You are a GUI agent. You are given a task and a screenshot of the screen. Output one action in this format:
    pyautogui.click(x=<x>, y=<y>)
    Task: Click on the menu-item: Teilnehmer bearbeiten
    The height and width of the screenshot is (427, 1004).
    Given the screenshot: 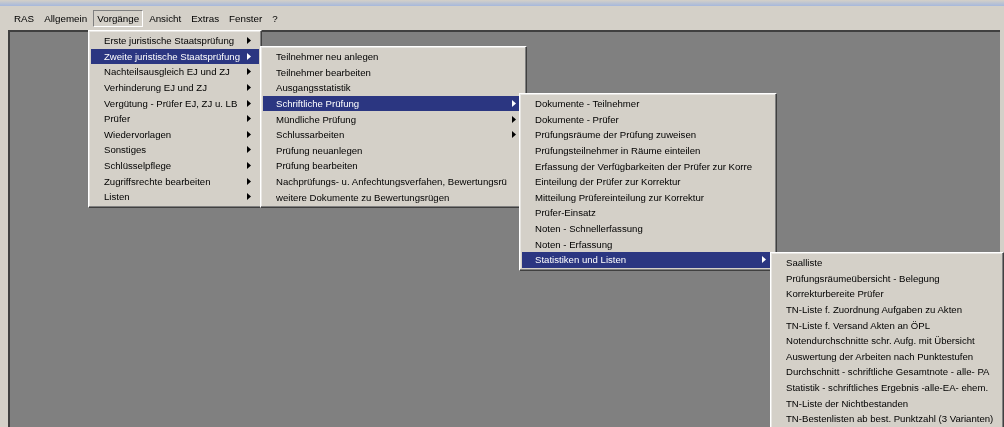 What is the action you would take?
    pyautogui.click(x=393, y=72)
    